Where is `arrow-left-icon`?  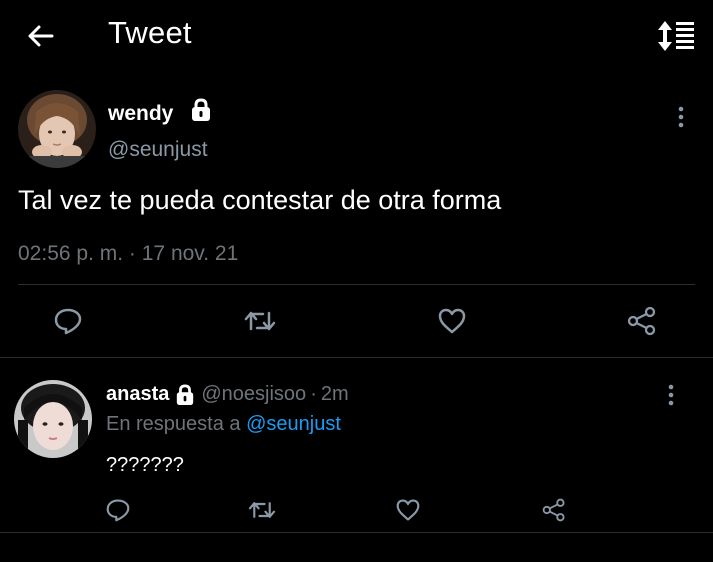 arrow-left-icon is located at coordinates (41, 36).